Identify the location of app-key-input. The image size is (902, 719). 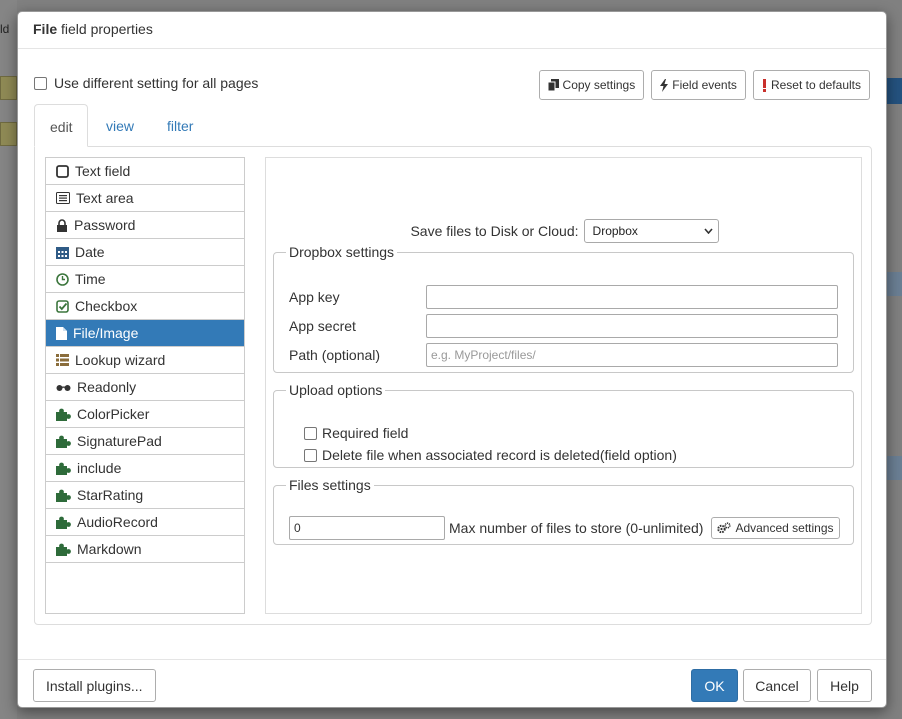
(632, 297).